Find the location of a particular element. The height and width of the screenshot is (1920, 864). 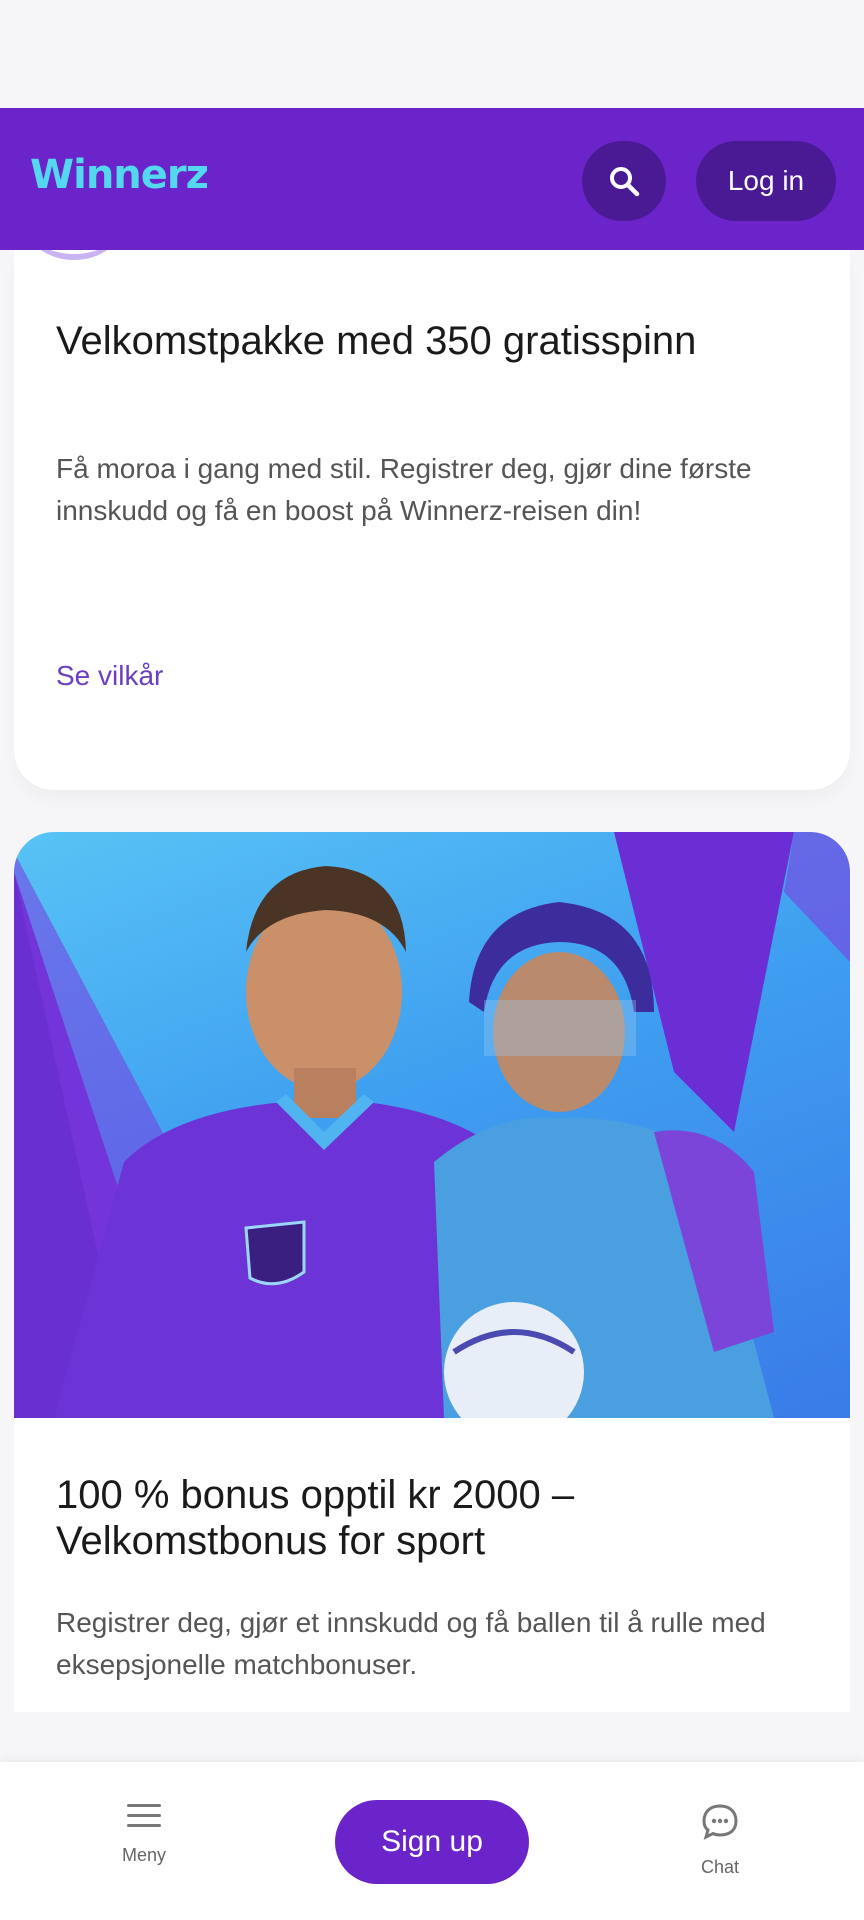

terms-link: Se vilkår is located at coordinates (109, 676).